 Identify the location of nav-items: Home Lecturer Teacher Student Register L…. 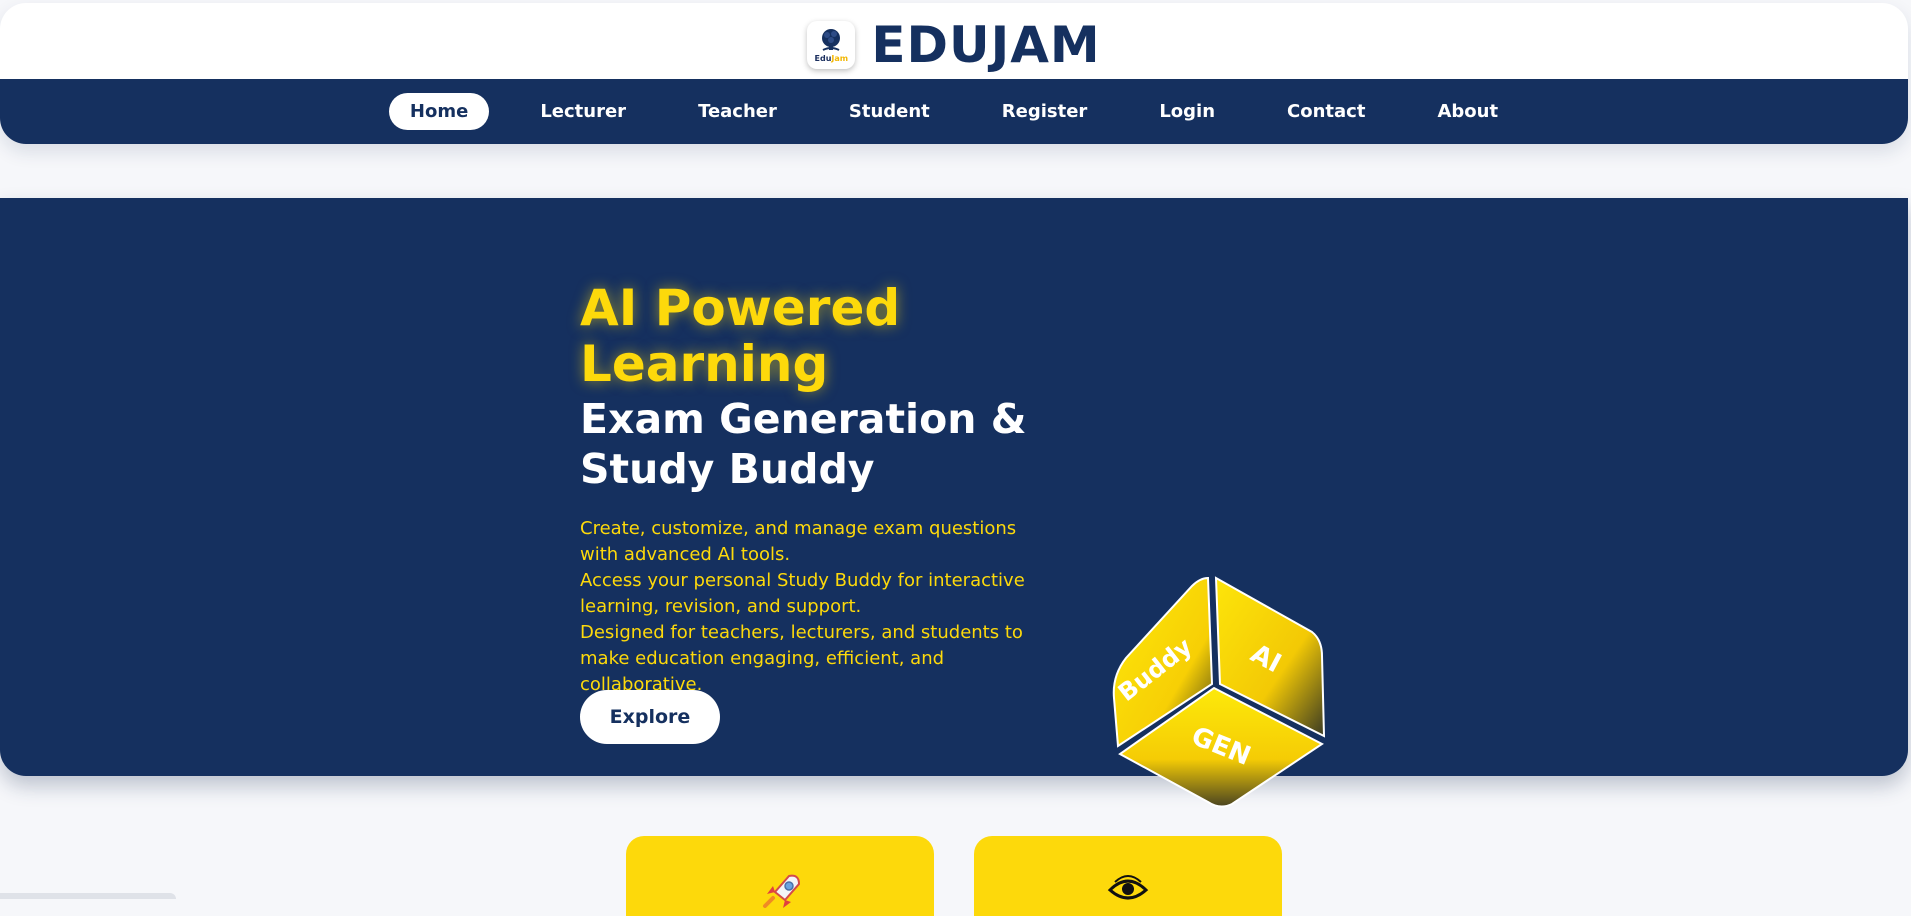
(954, 111).